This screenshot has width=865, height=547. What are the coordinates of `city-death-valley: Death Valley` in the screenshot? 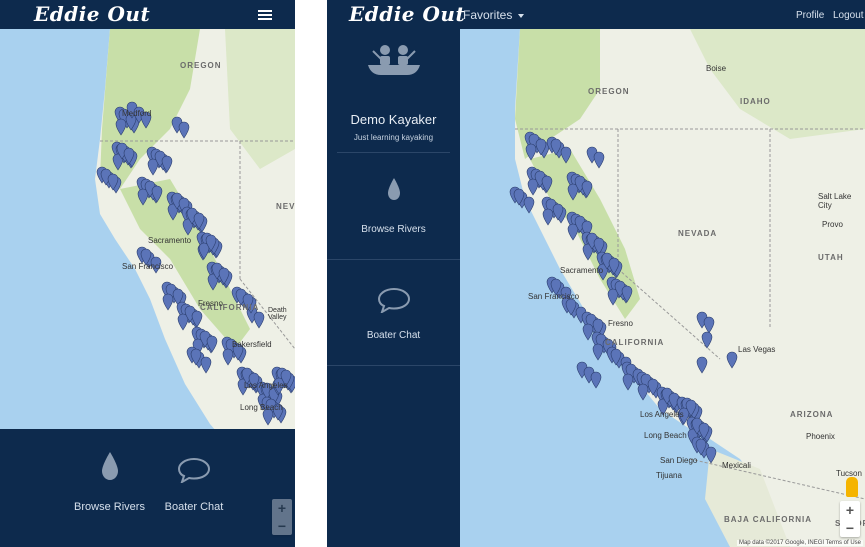 It's located at (277, 314).